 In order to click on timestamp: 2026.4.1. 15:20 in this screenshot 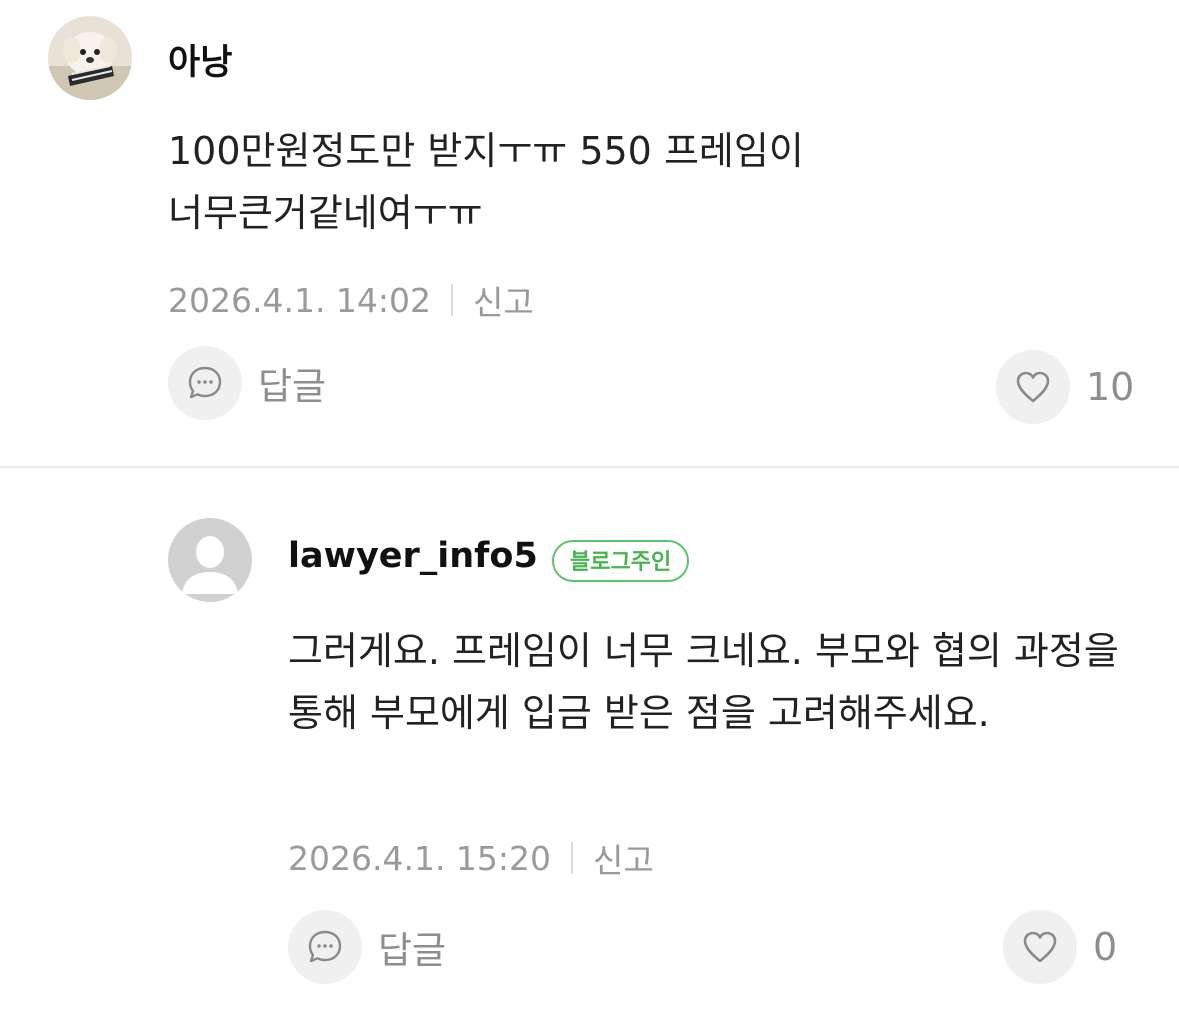, I will do `click(420, 858)`.